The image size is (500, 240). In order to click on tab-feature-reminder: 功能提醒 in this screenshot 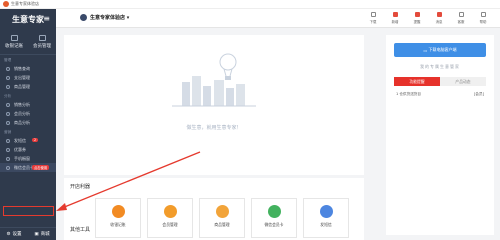, I will do `click(417, 81)`.